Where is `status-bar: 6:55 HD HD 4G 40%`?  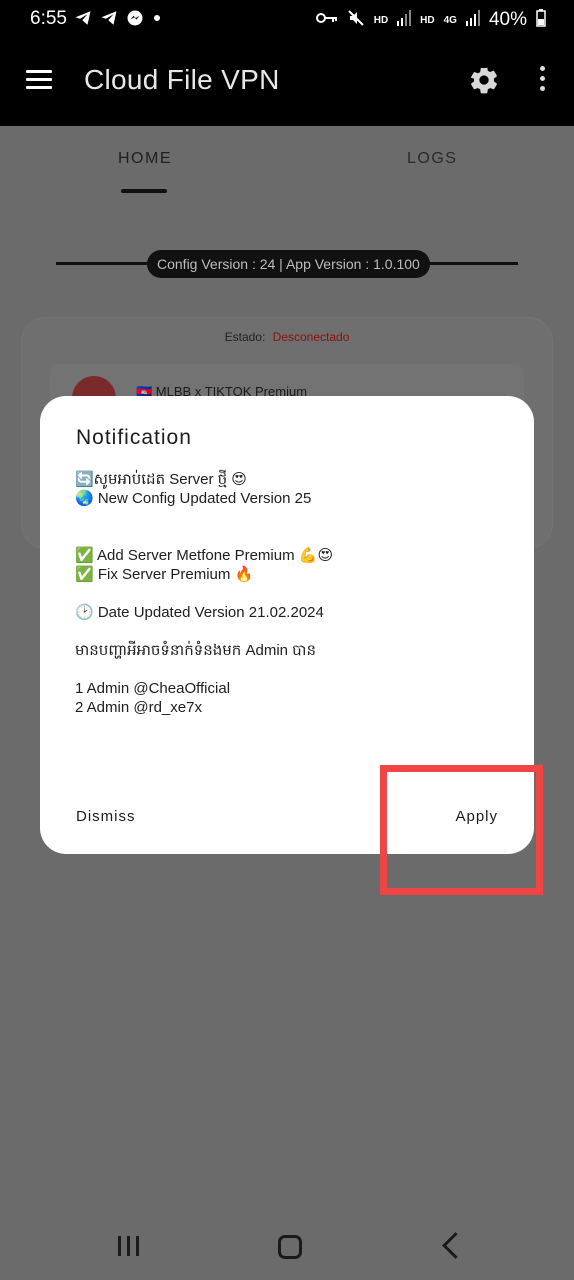 status-bar: 6:55 HD HD 4G 40% is located at coordinates (287, 19).